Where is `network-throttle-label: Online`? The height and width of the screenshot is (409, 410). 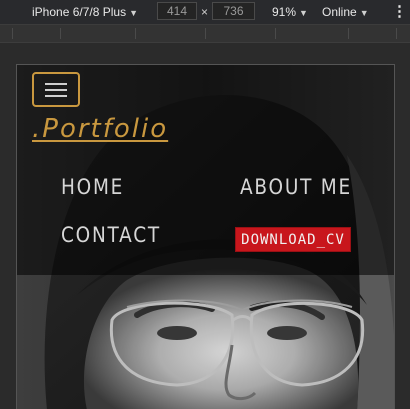 network-throttle-label: Online is located at coordinates (339, 12).